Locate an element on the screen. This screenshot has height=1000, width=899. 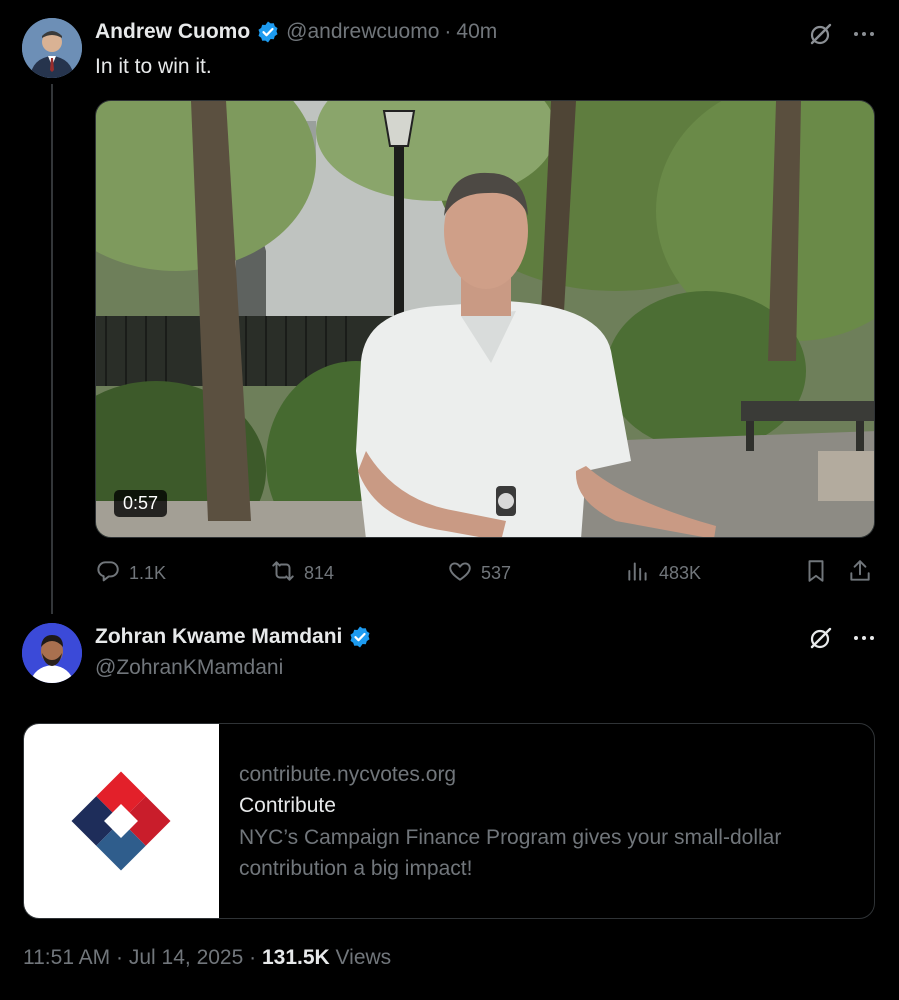
post-time: 40m is located at coordinates (476, 32).